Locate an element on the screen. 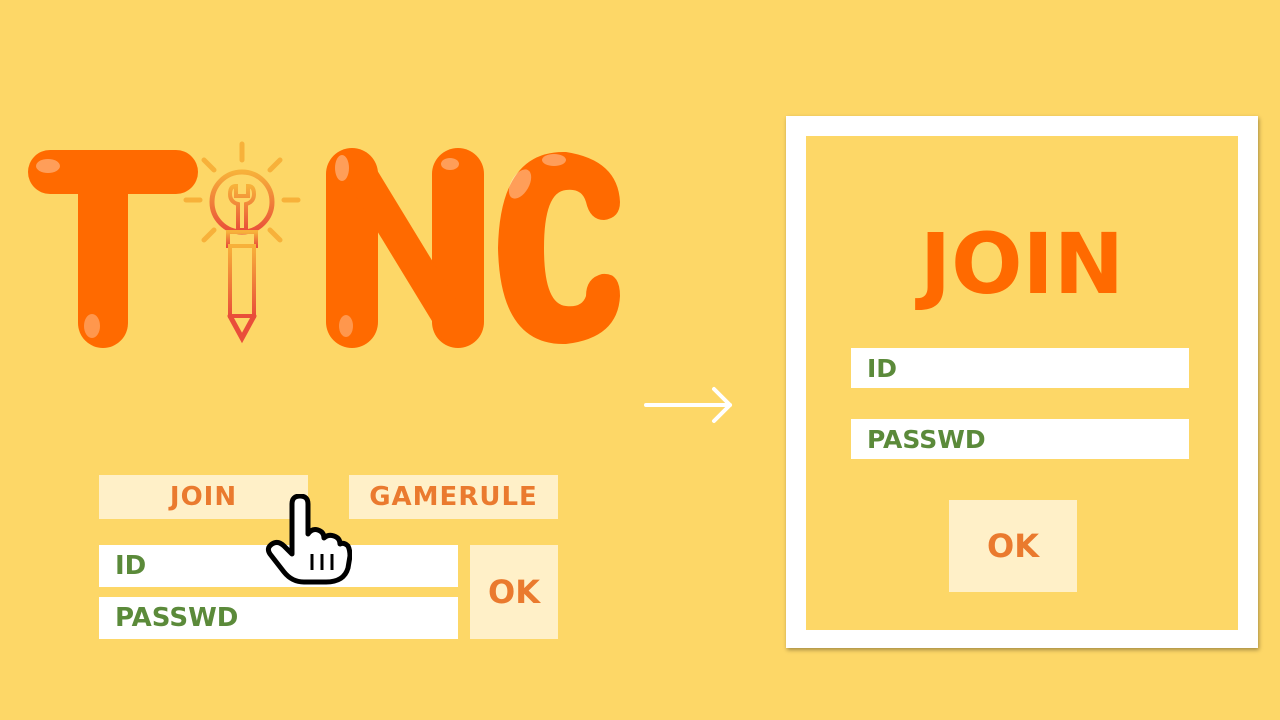 This screenshot has width=1280, height=720. passwd-field: PASSWD is located at coordinates (278, 618).